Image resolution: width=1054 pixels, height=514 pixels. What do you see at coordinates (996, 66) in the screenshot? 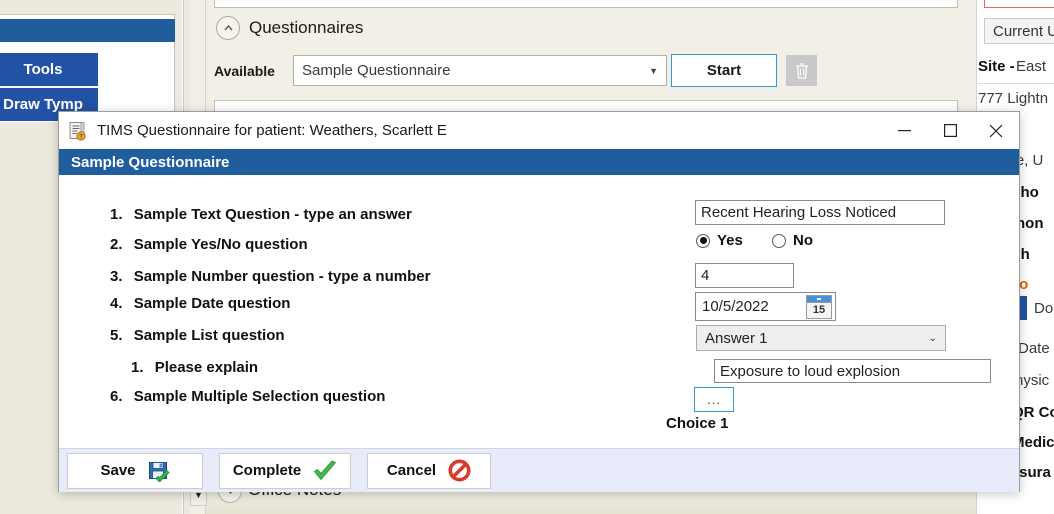
I see `site-label: Site -` at bounding box center [996, 66].